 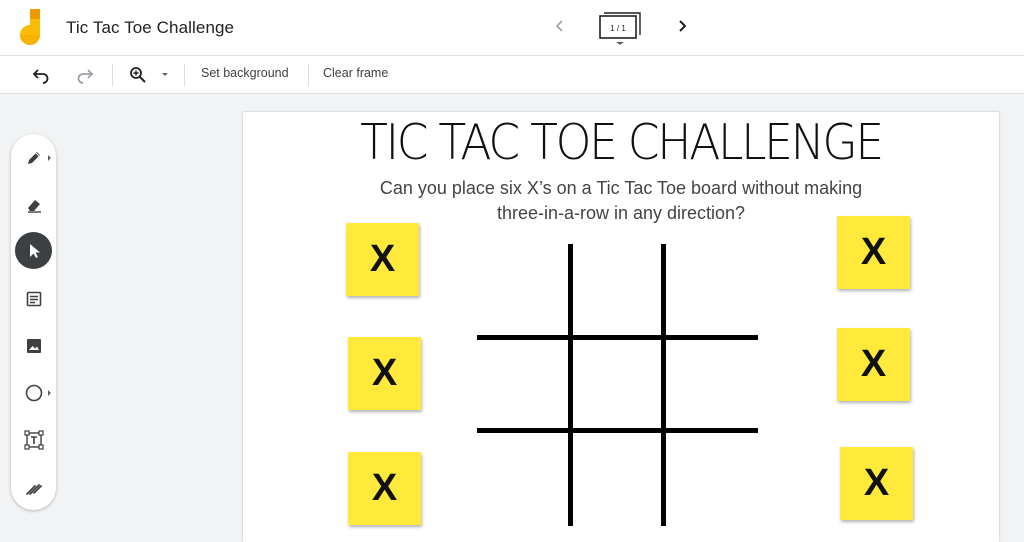 I want to click on tool-palette, so click(x=33, y=322).